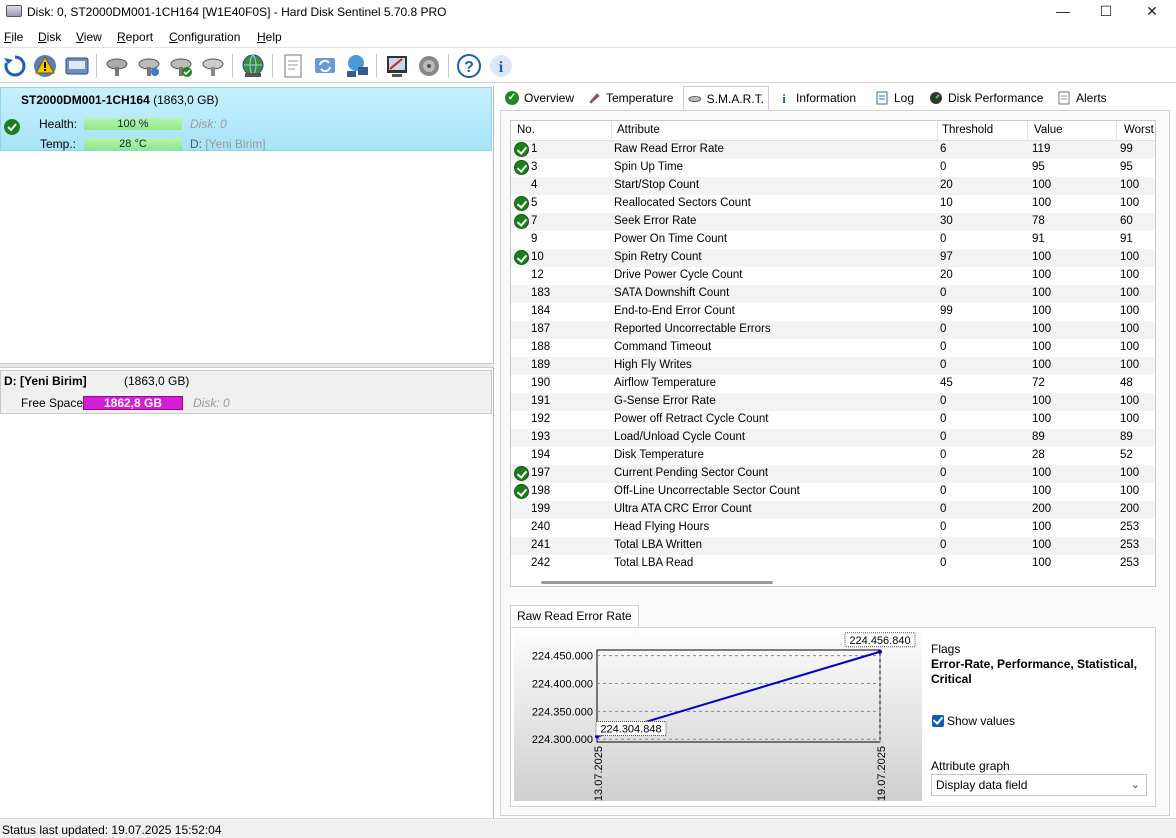 Image resolution: width=1176 pixels, height=838 pixels. What do you see at coordinates (521, 491) in the screenshot?
I see `status-ok-icon` at bounding box center [521, 491].